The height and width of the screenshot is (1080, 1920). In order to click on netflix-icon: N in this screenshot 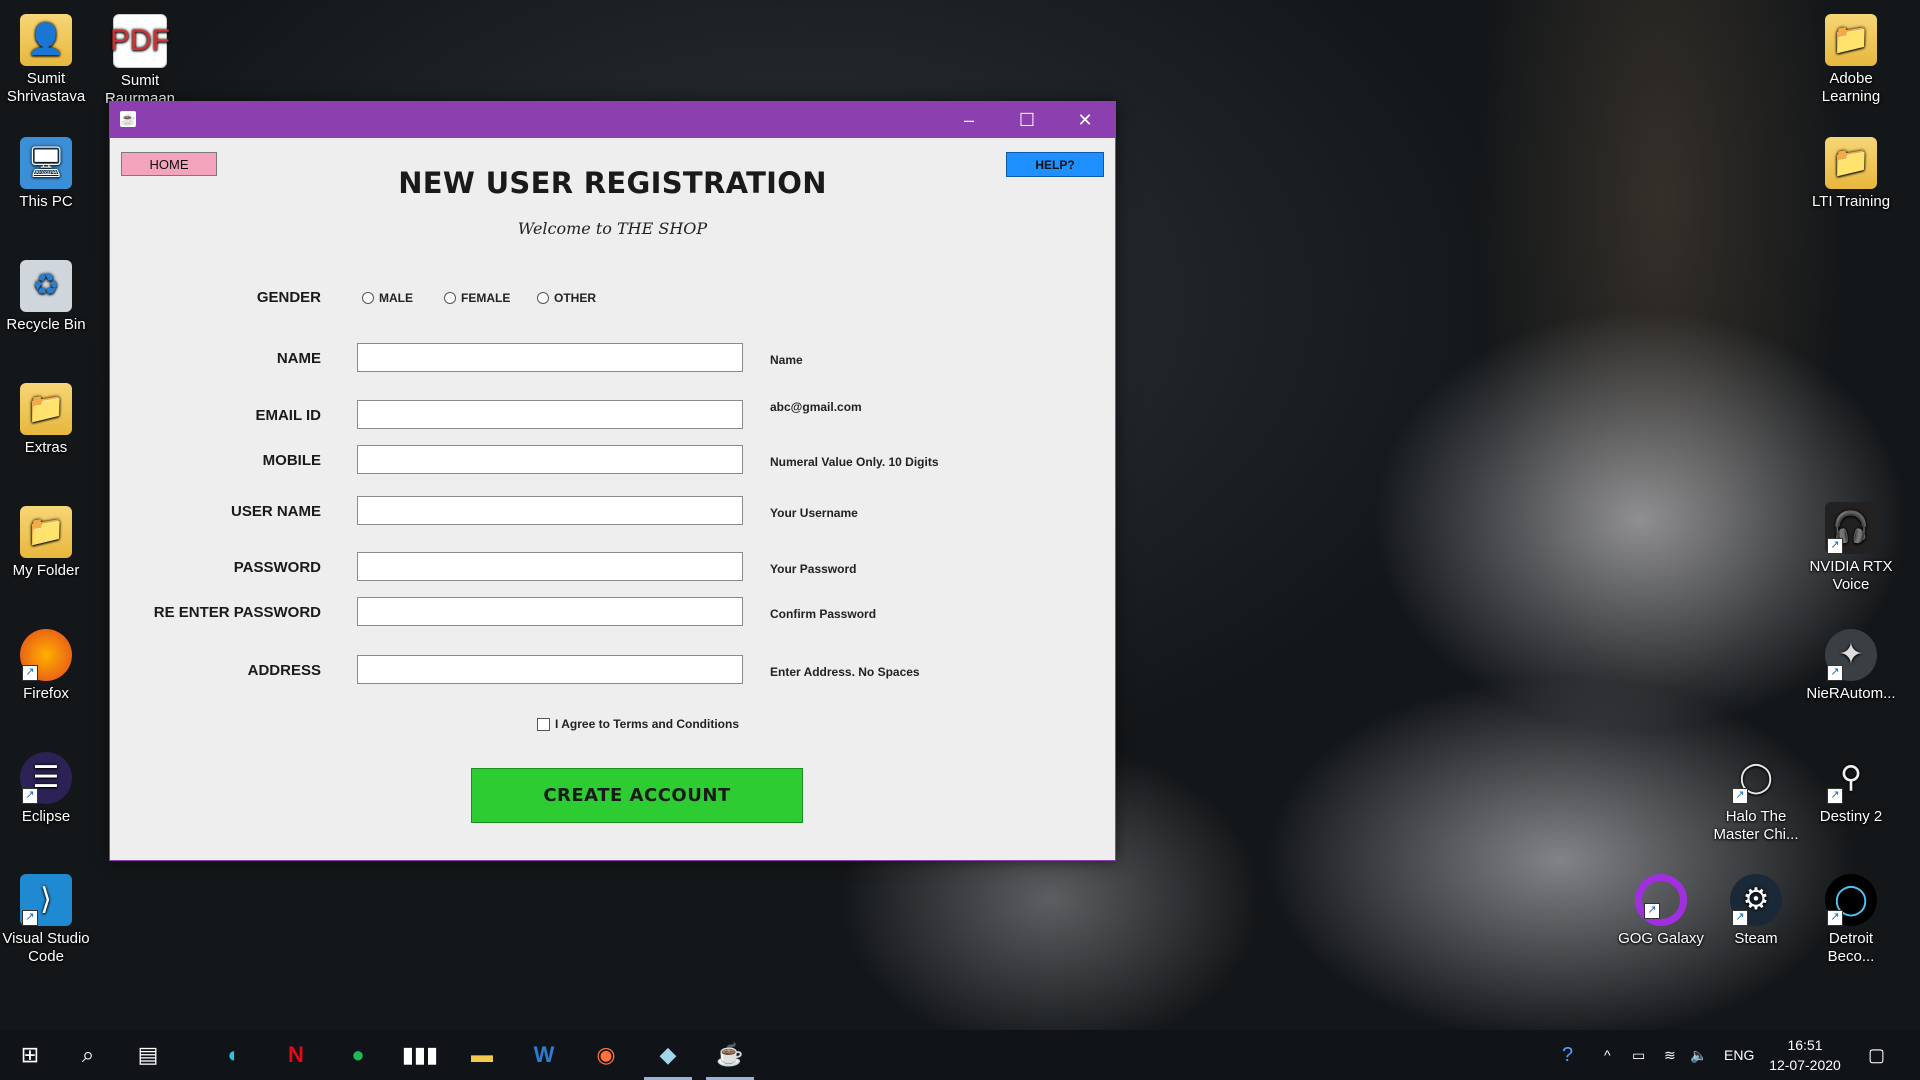, I will do `click(296, 1055)`.